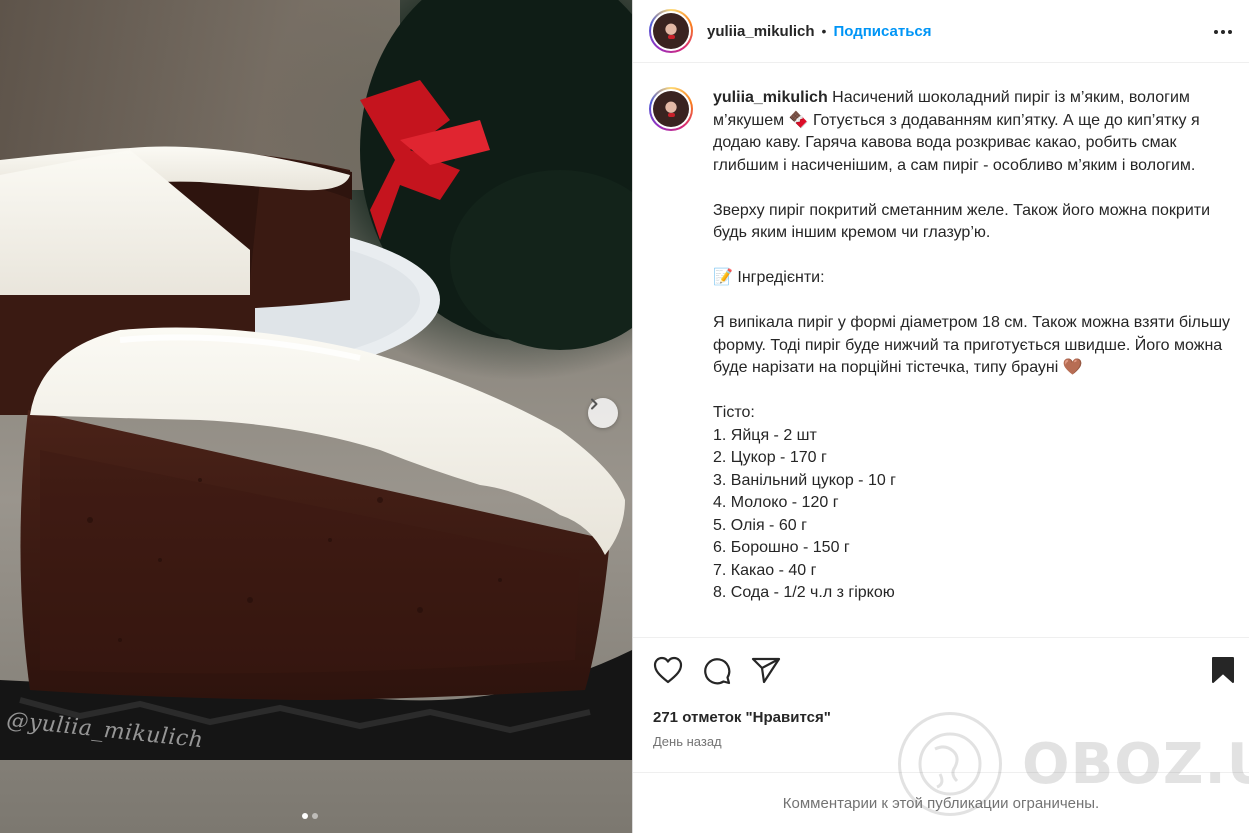 Image resolution: width=1249 pixels, height=833 pixels. I want to click on more-horizontal-icon, so click(1223, 32).